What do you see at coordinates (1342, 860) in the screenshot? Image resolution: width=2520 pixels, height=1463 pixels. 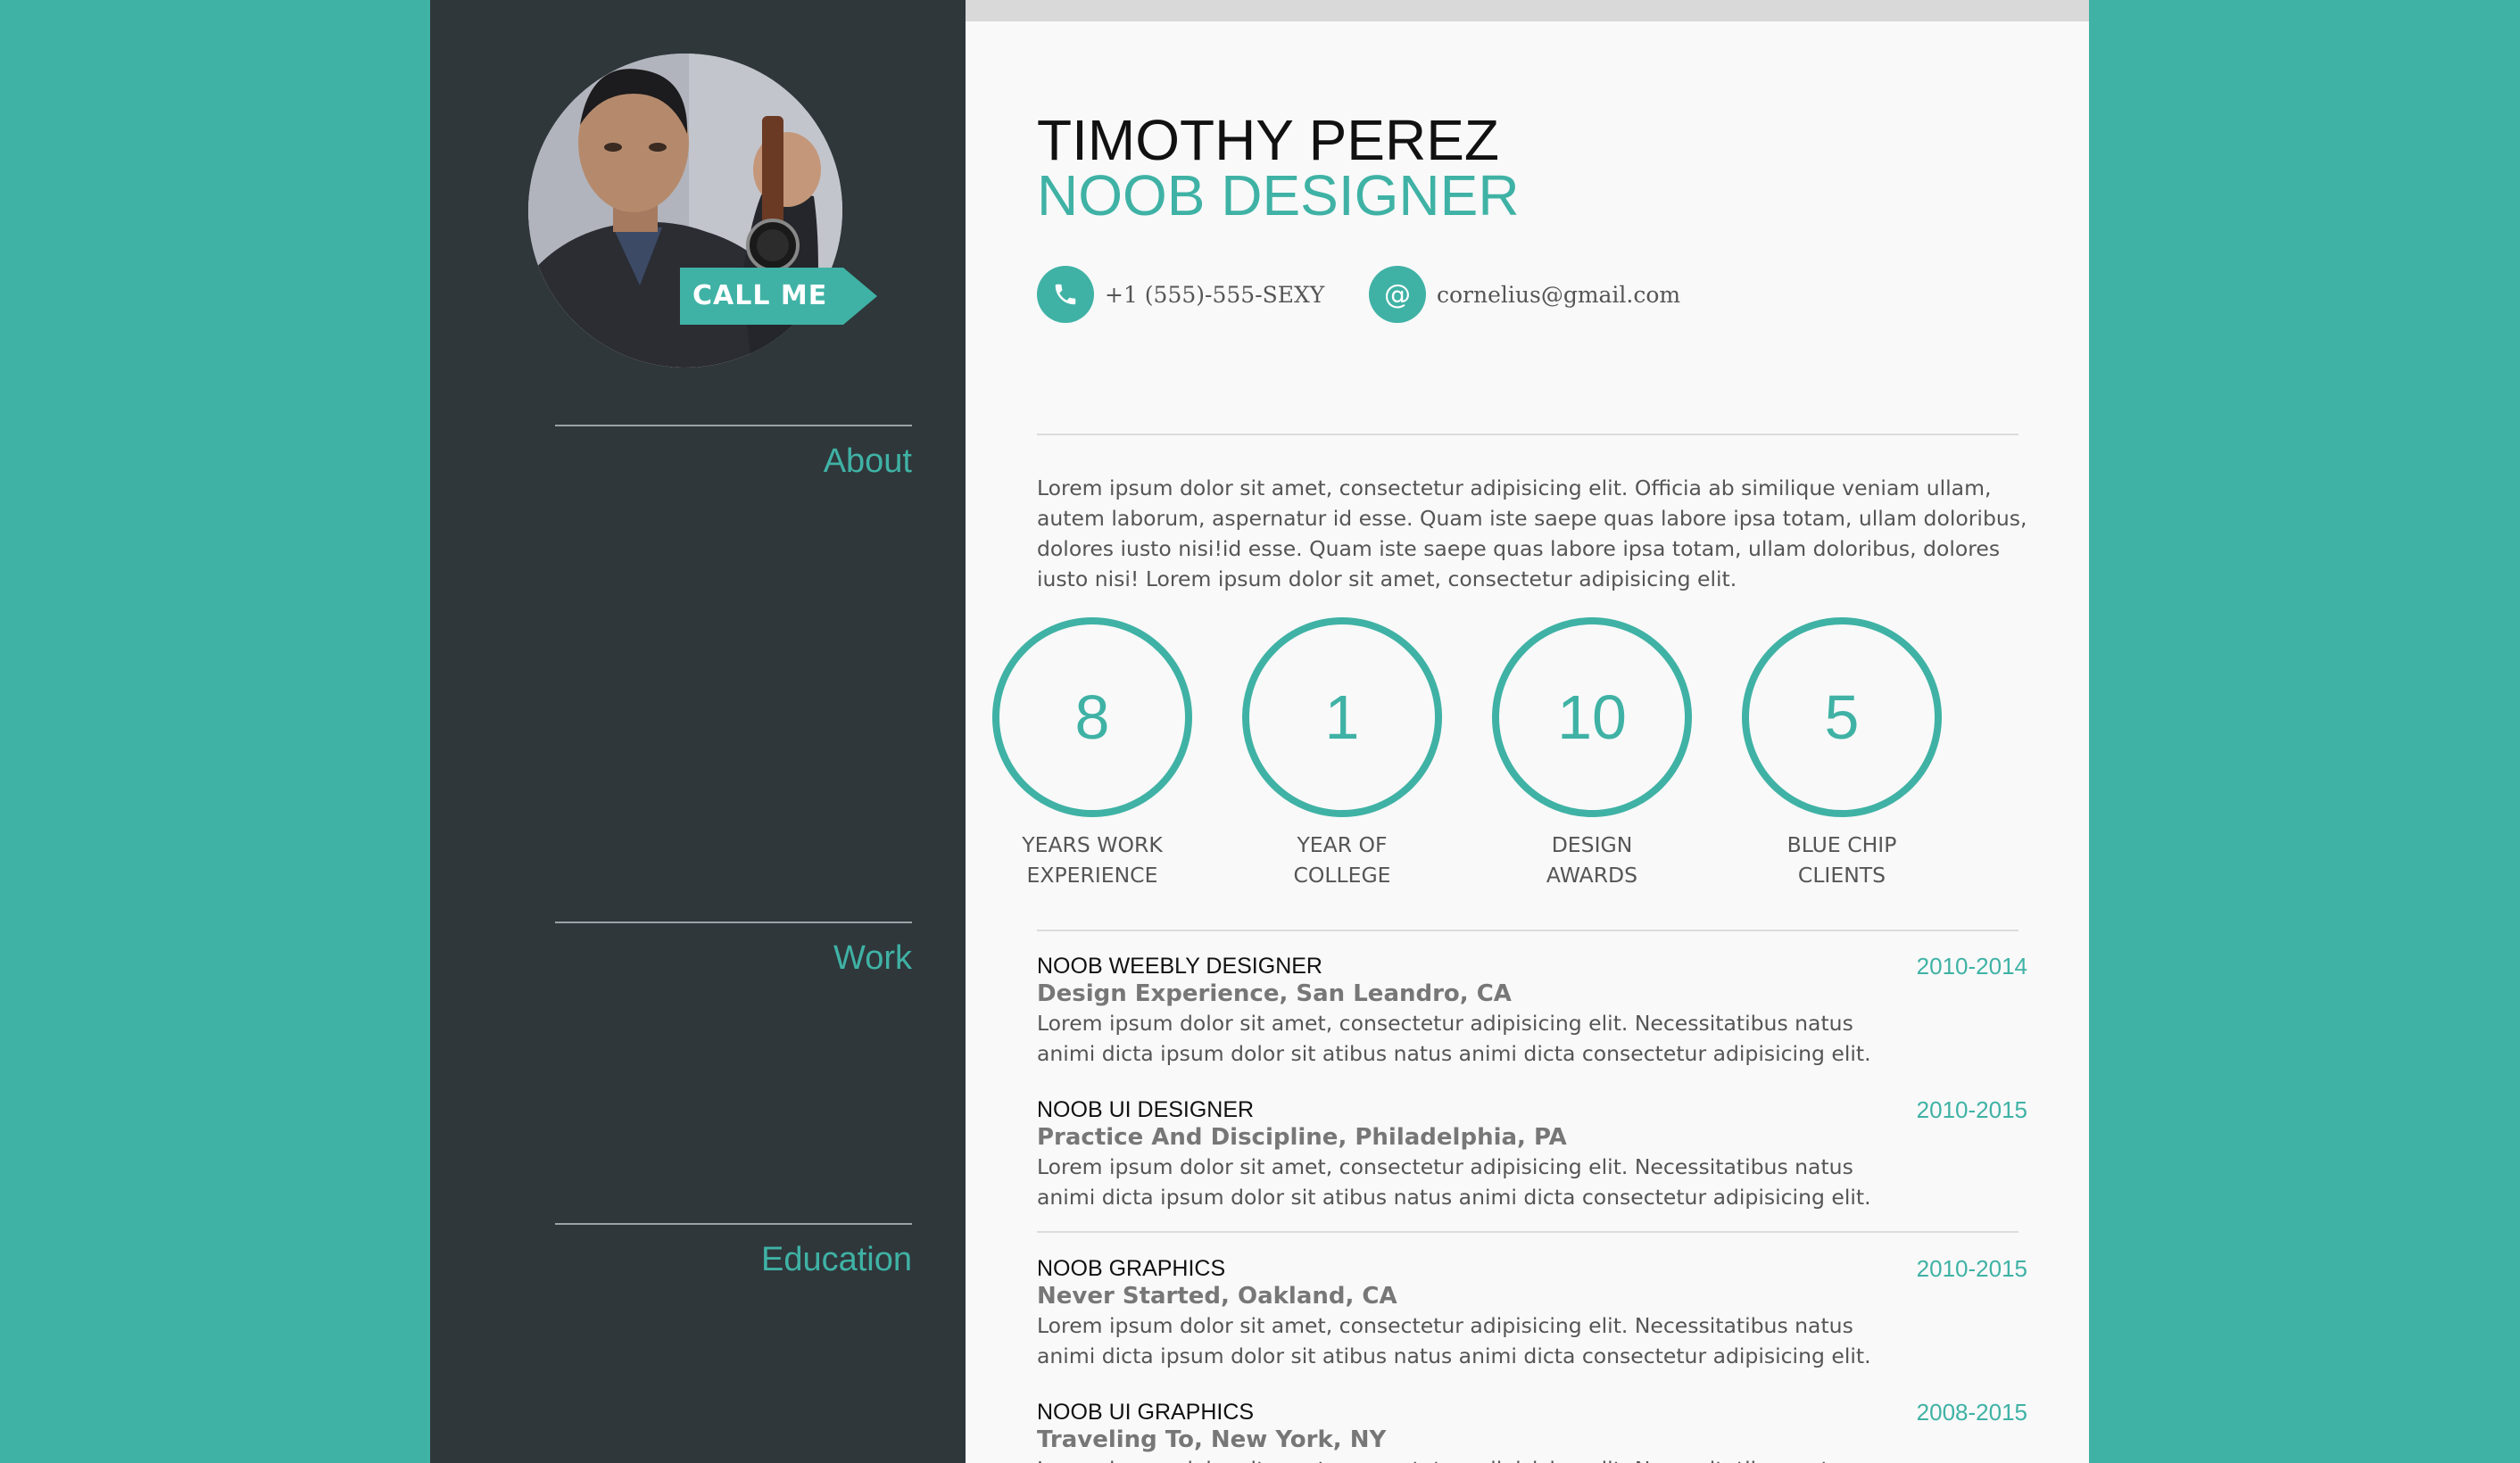 I see `stat-label: YEAR OF COLLEGE` at bounding box center [1342, 860].